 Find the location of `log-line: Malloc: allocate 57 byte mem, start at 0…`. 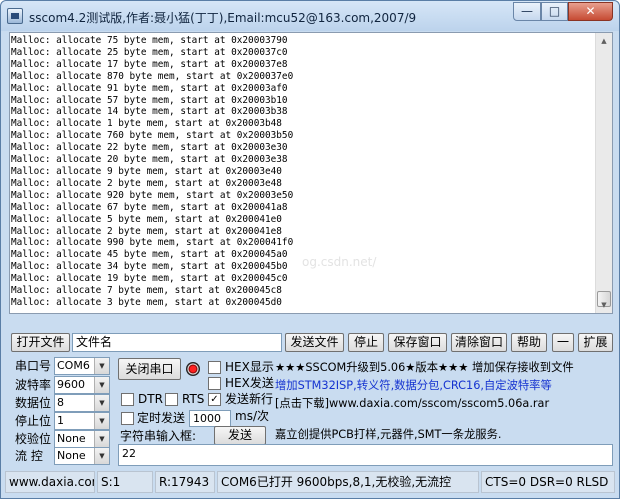

log-line: Malloc: allocate 57 byte mem, start at 0… is located at coordinates (149, 100).